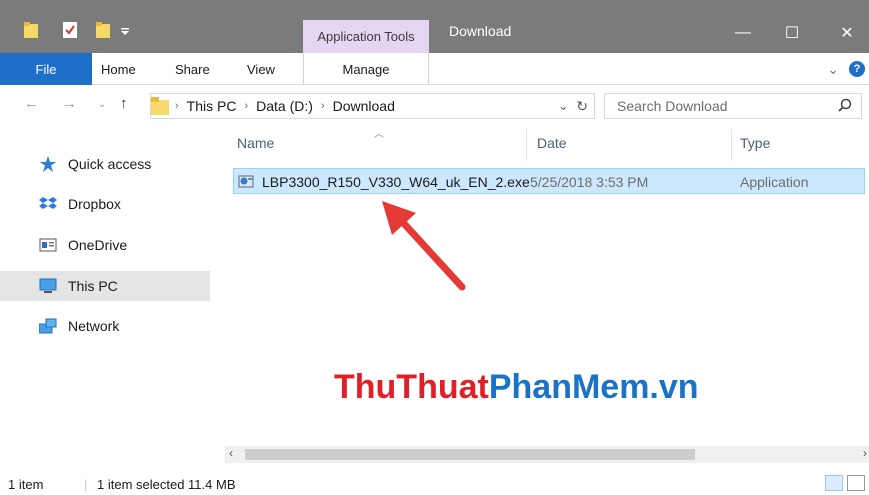 Image resolution: width=869 pixels, height=495 pixels. I want to click on file-date: 5/25/2018 3:53 PM, so click(589, 182).